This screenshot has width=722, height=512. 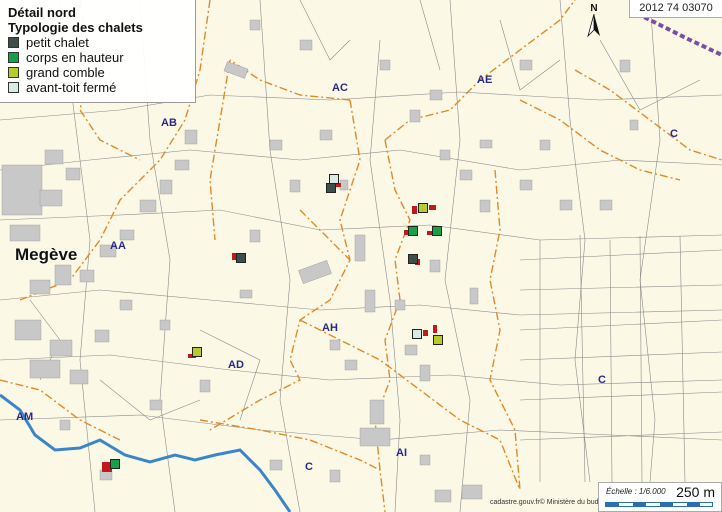 What do you see at coordinates (340, 88) in the screenshot?
I see `section-label: AC` at bounding box center [340, 88].